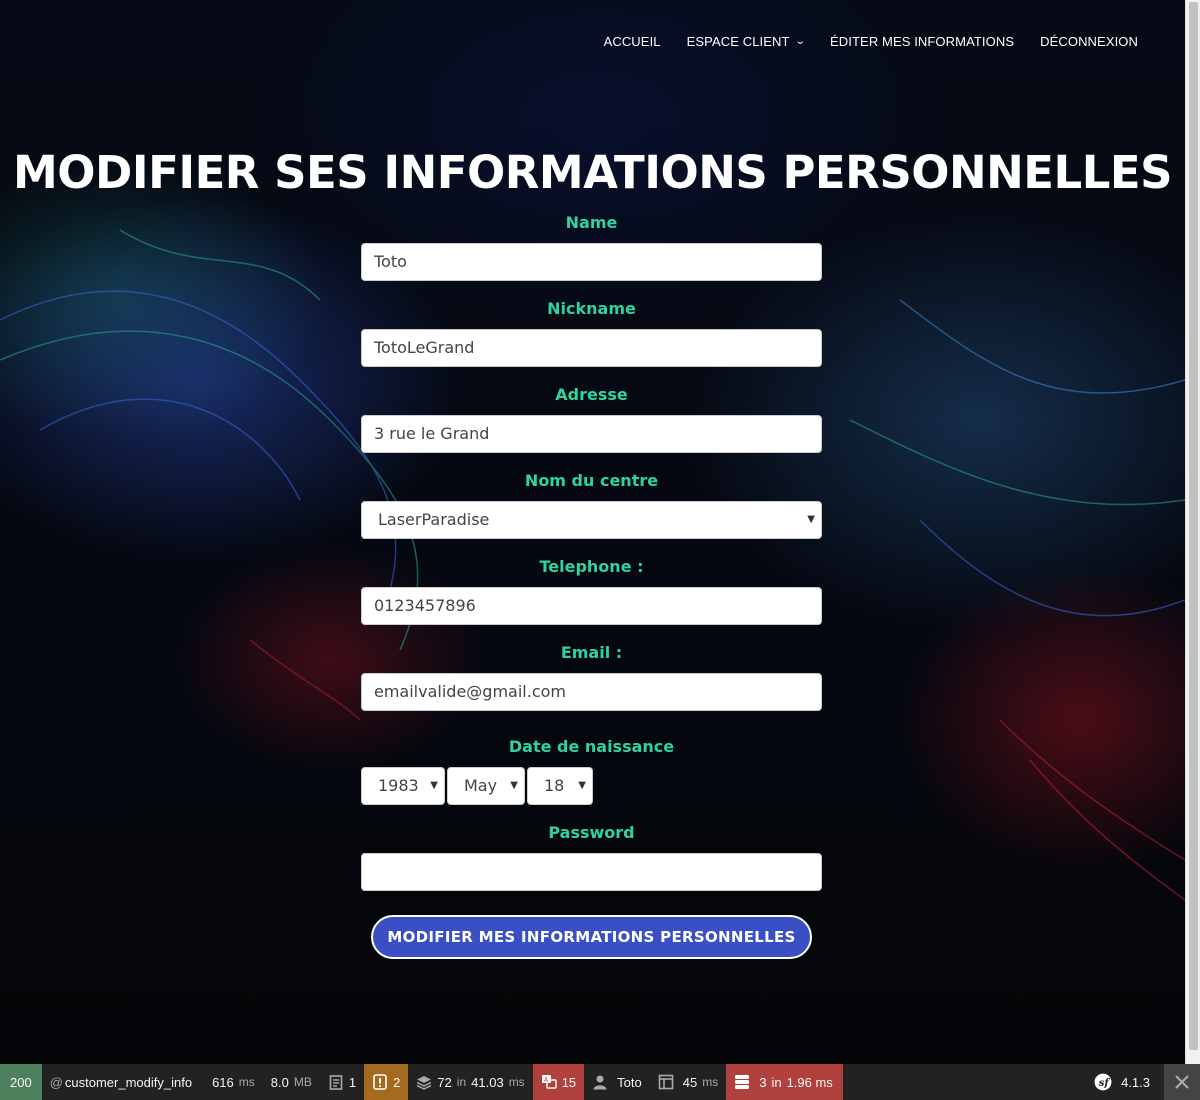  I want to click on route-name: customer_modify_info, so click(128, 1082).